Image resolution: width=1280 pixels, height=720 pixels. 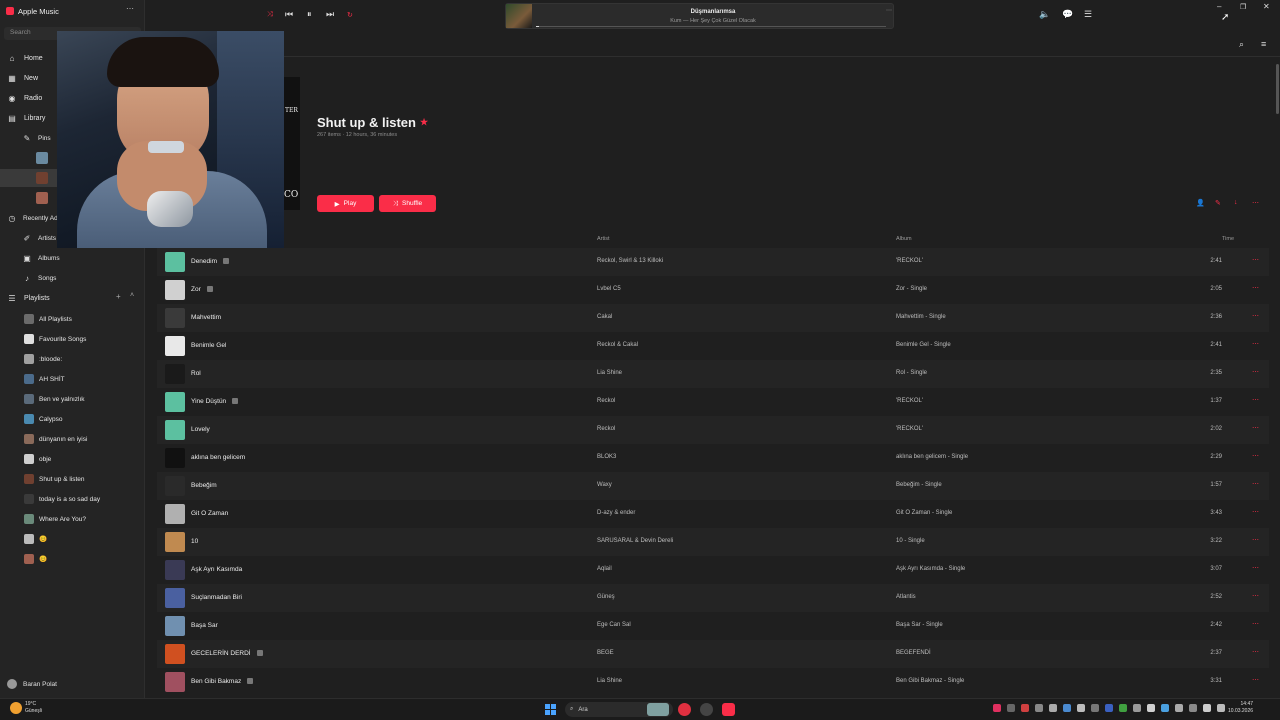 What do you see at coordinates (1243, 7) in the screenshot?
I see `restore-button: ❐` at bounding box center [1243, 7].